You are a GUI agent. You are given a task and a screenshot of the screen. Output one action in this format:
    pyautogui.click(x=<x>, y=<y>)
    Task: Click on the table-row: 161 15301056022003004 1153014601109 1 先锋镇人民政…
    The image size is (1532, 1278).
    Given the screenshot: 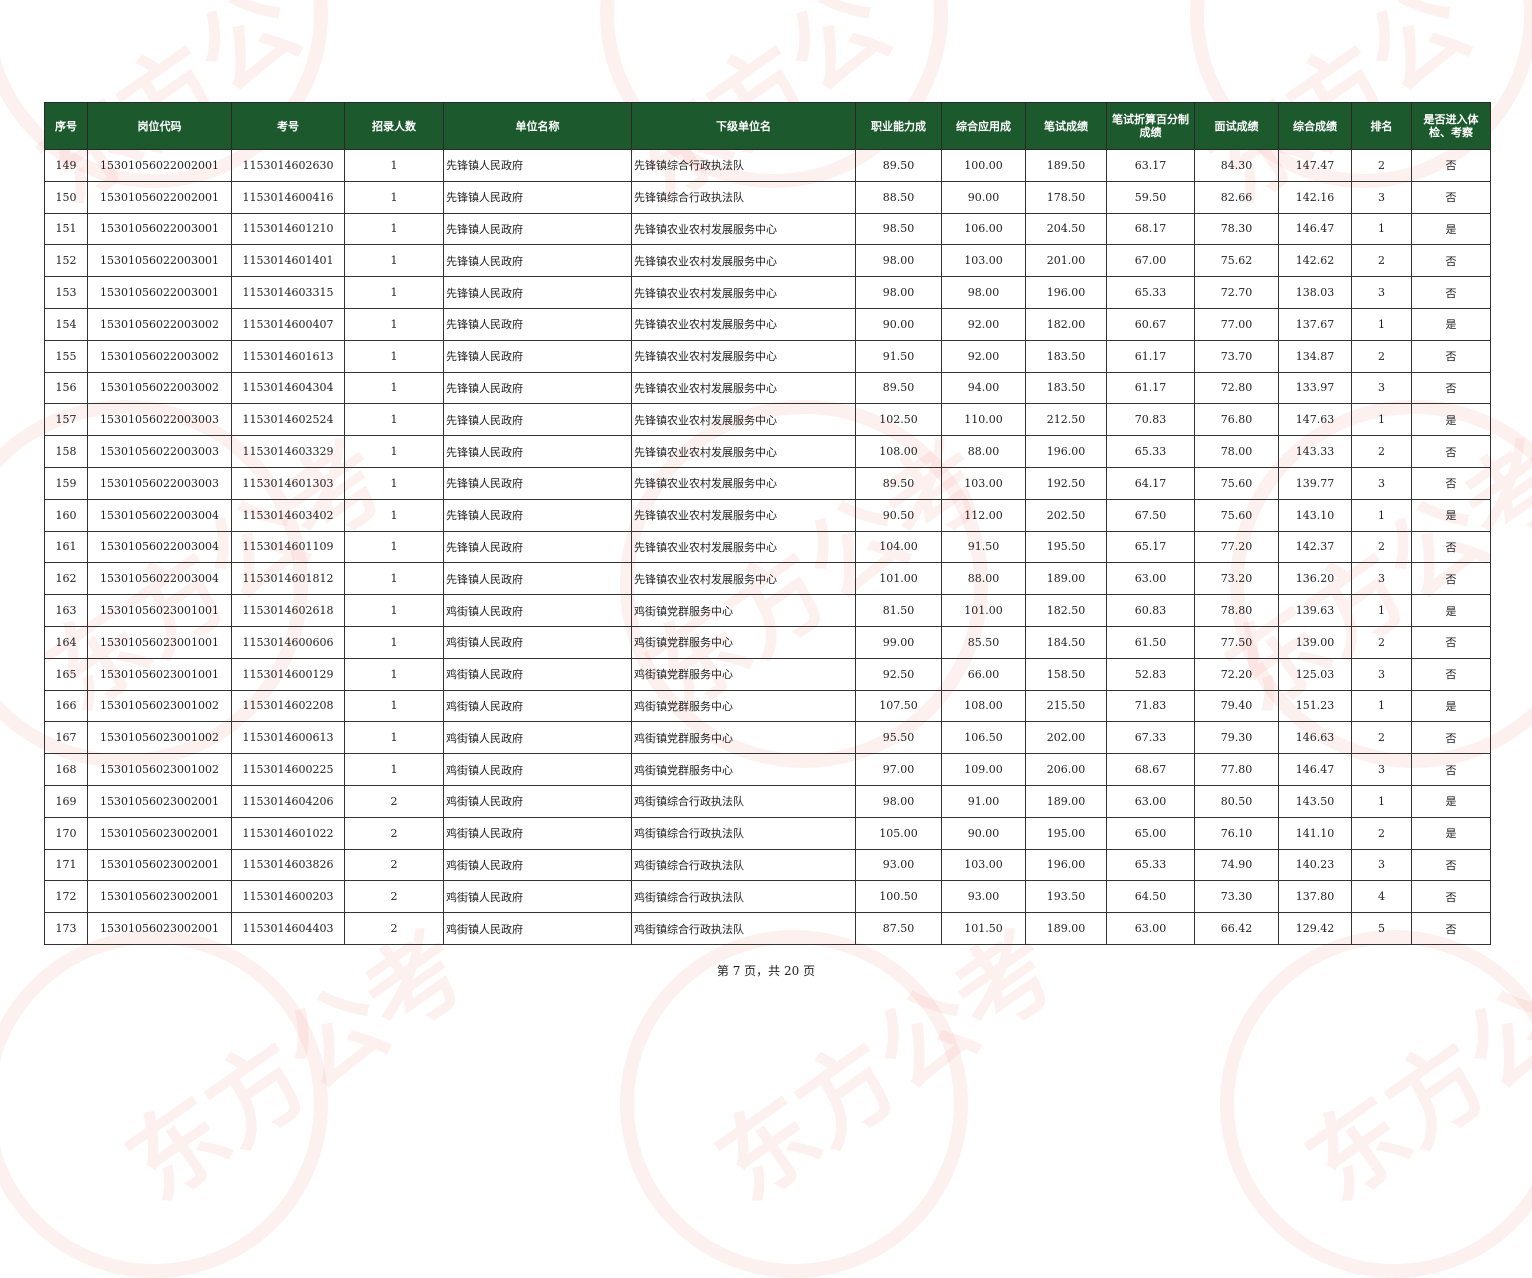 What is the action you would take?
    pyautogui.click(x=767, y=547)
    